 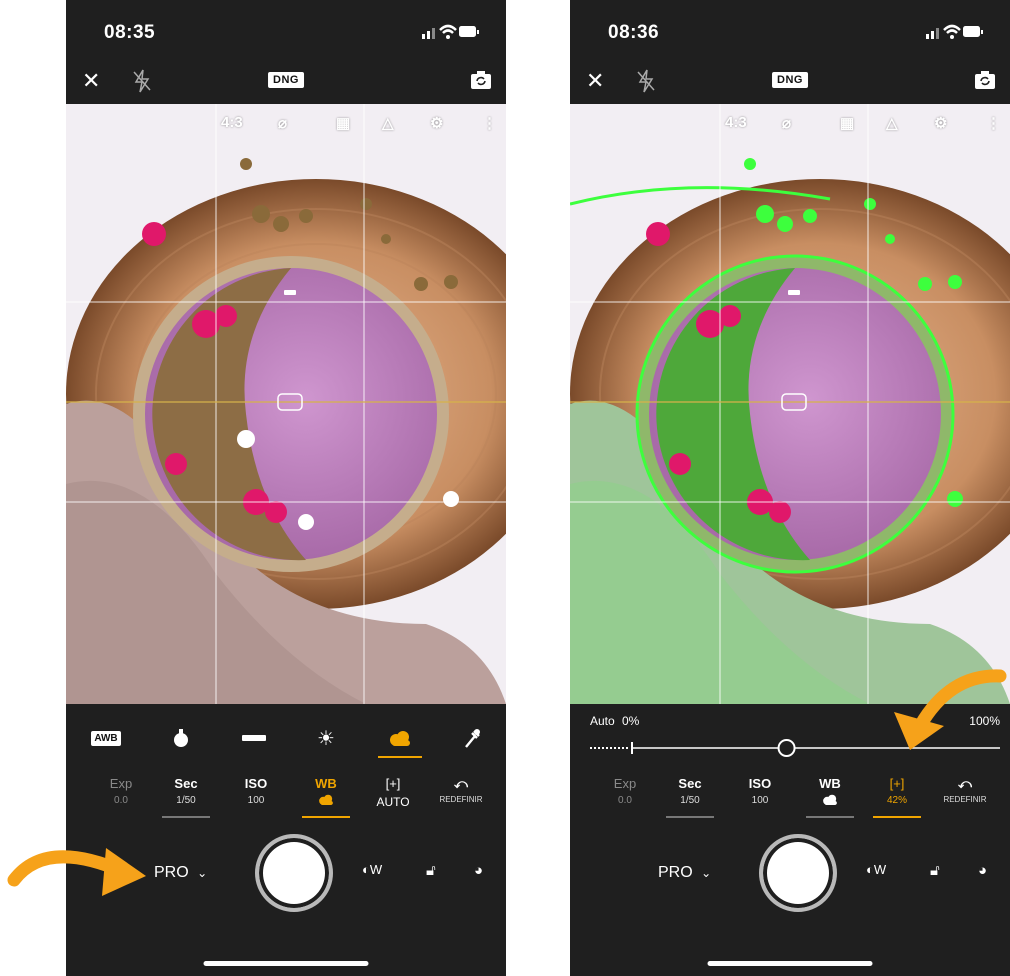 I want to click on fluorescent-icon, so click(x=254, y=738).